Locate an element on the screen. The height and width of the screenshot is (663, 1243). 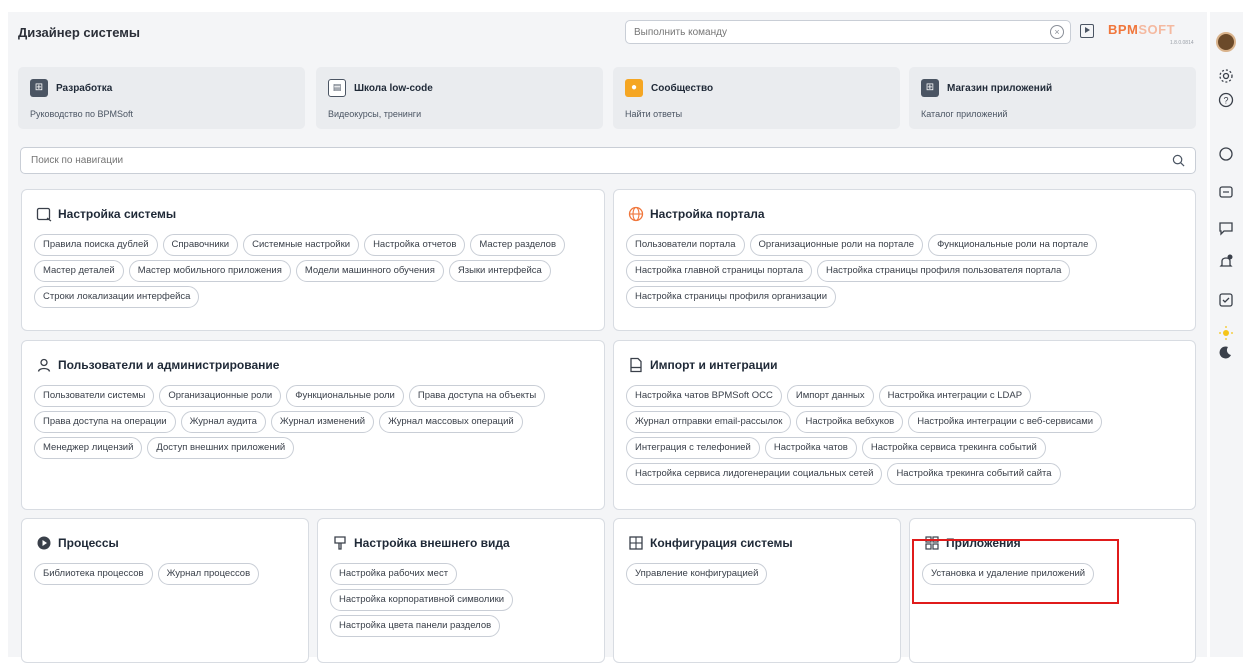
quick-card-subtitle: Руководство по BPMSoft is located at coordinates (81, 114).